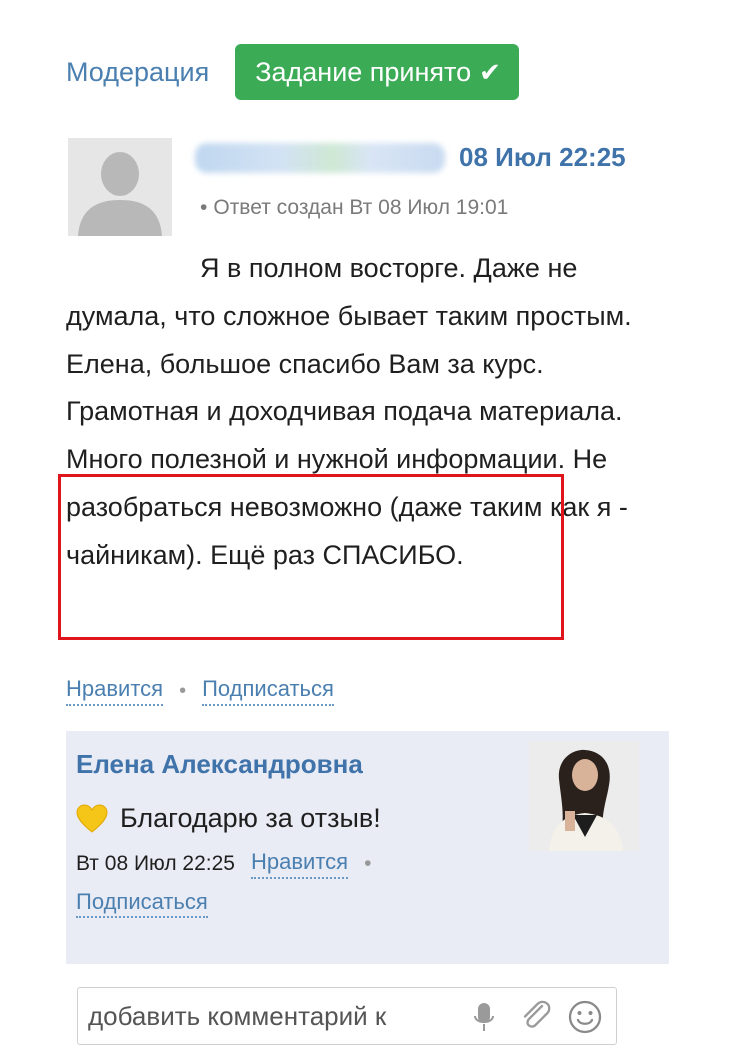 This screenshot has height=1057, width=747. Describe the element at coordinates (92, 818) in the screenshot. I see `yellow-heart-icon` at that location.